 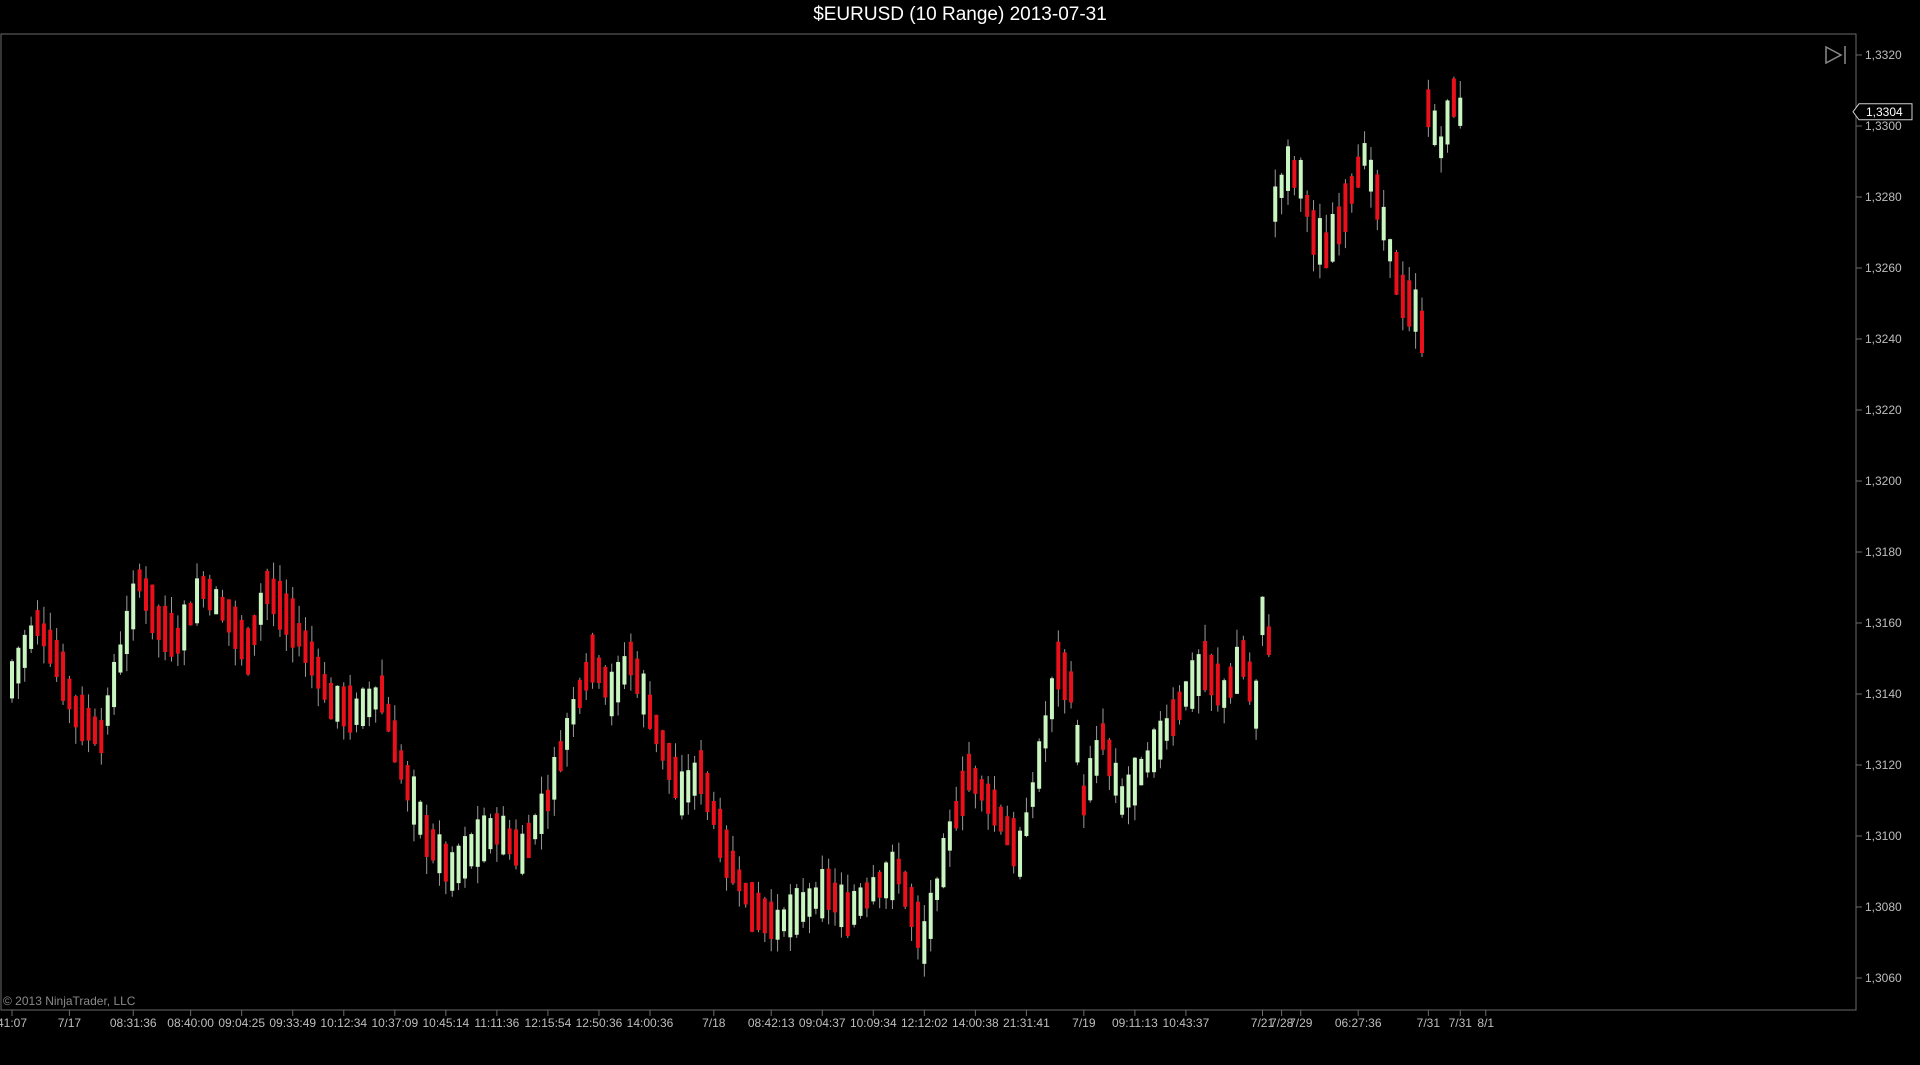 What do you see at coordinates (1883, 623) in the screenshot?
I see `price-tick-label: 1,3160` at bounding box center [1883, 623].